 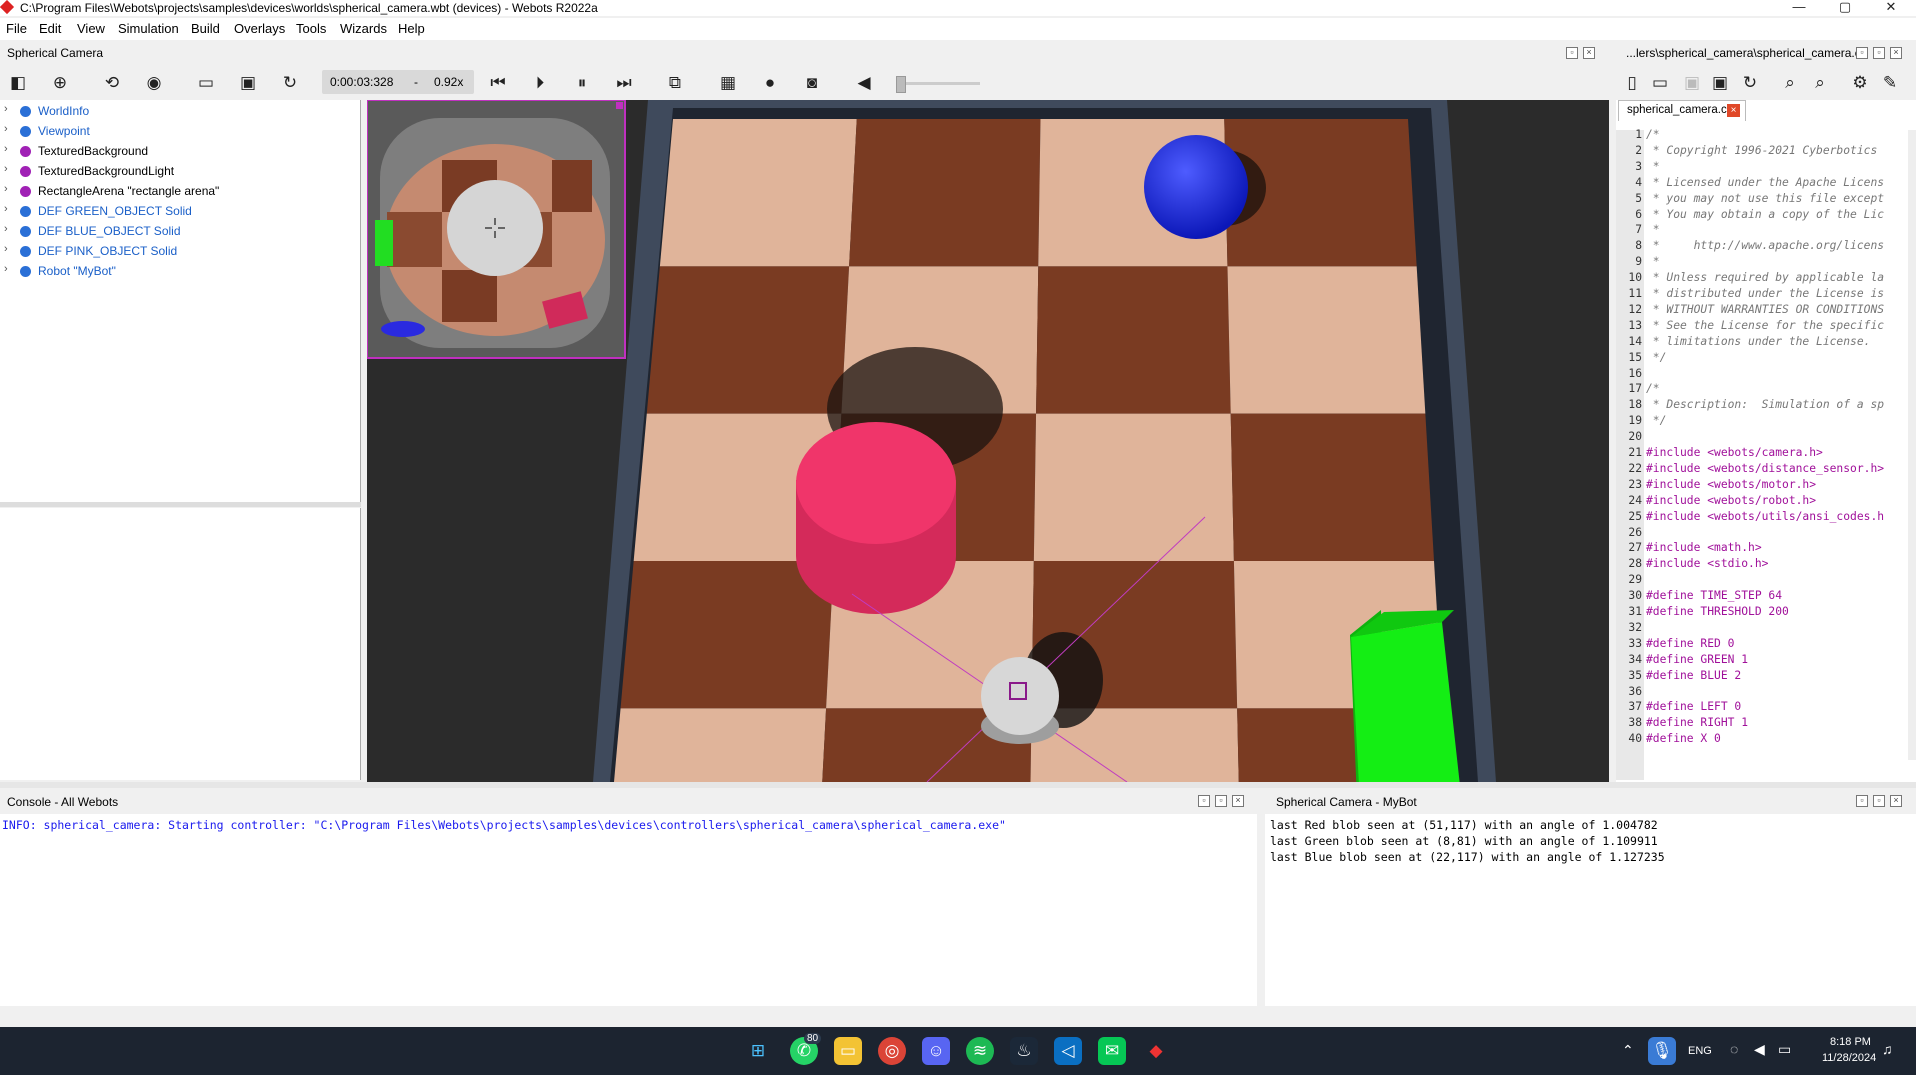 What do you see at coordinates (1024, 1051) in the screenshot?
I see `steam-icon: ♨` at bounding box center [1024, 1051].